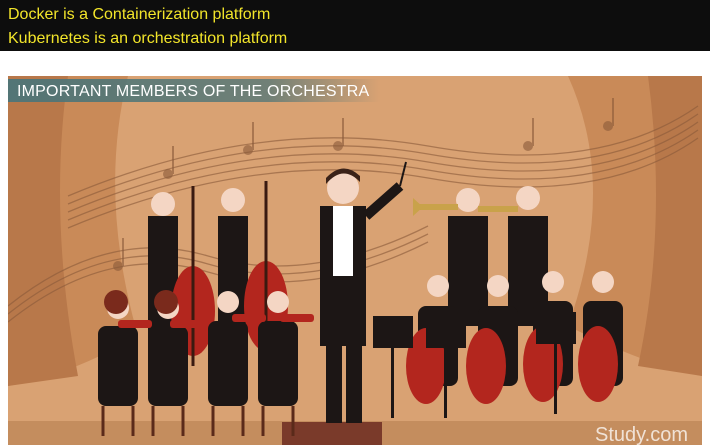  What do you see at coordinates (139, 14) in the screenshot?
I see `caption-line-docker: Docker is a Containerization platform` at bounding box center [139, 14].